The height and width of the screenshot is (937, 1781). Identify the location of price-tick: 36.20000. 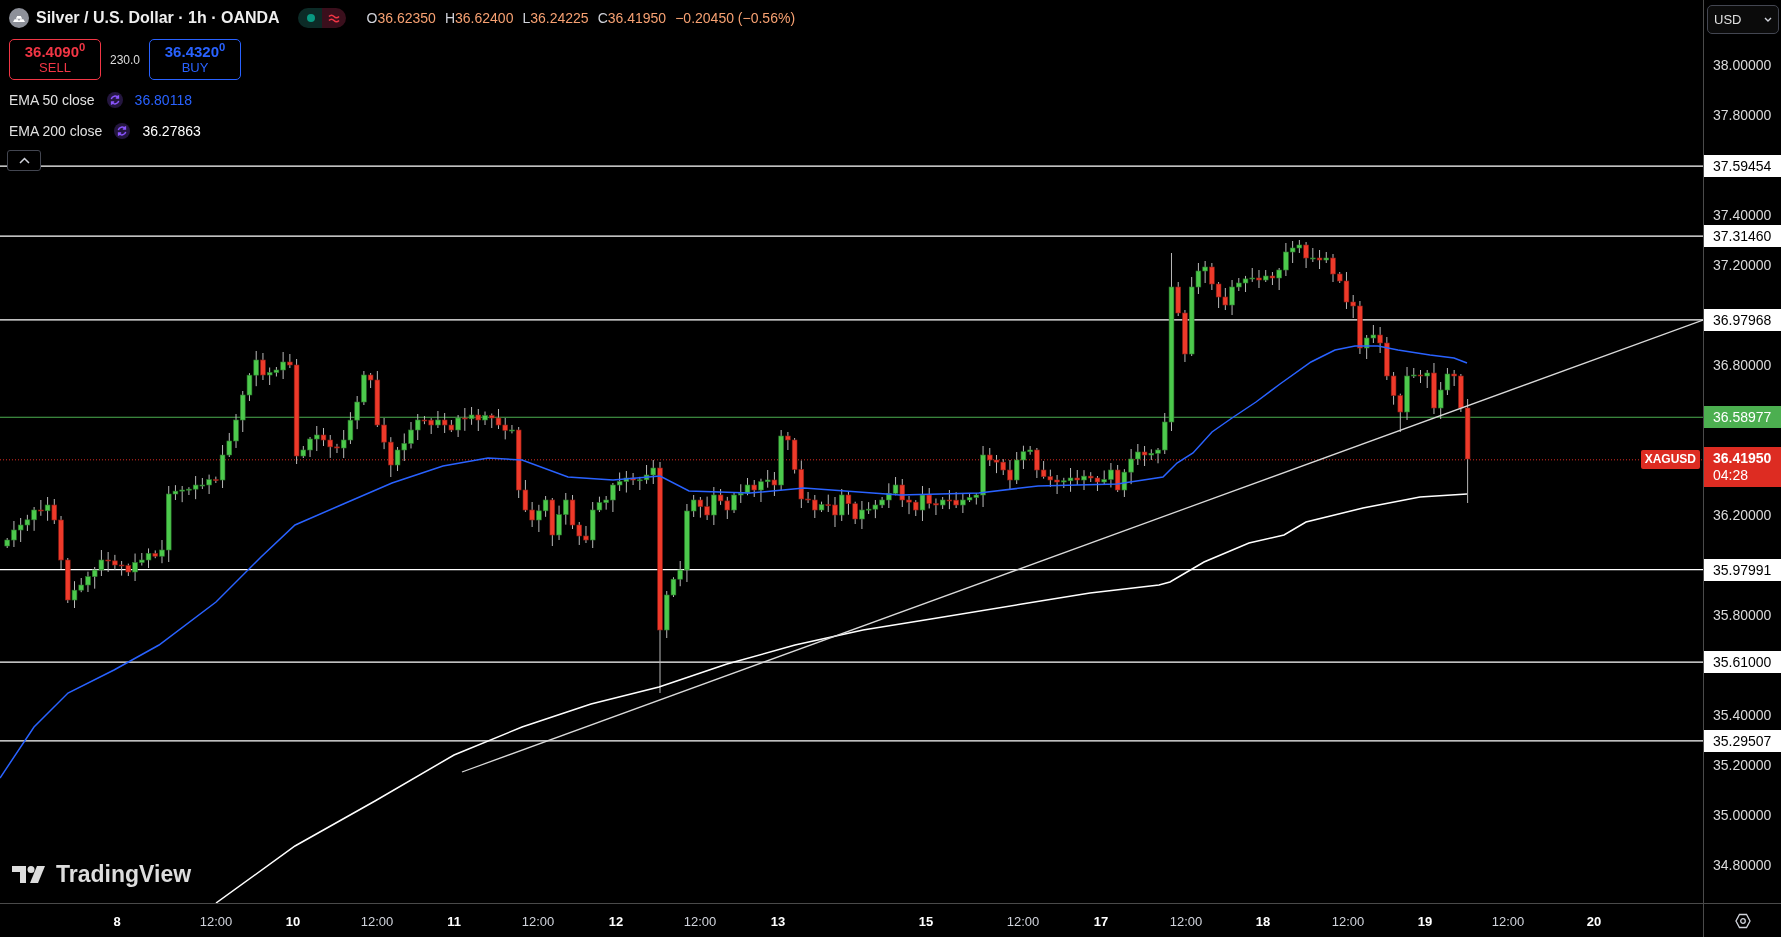
(1742, 514).